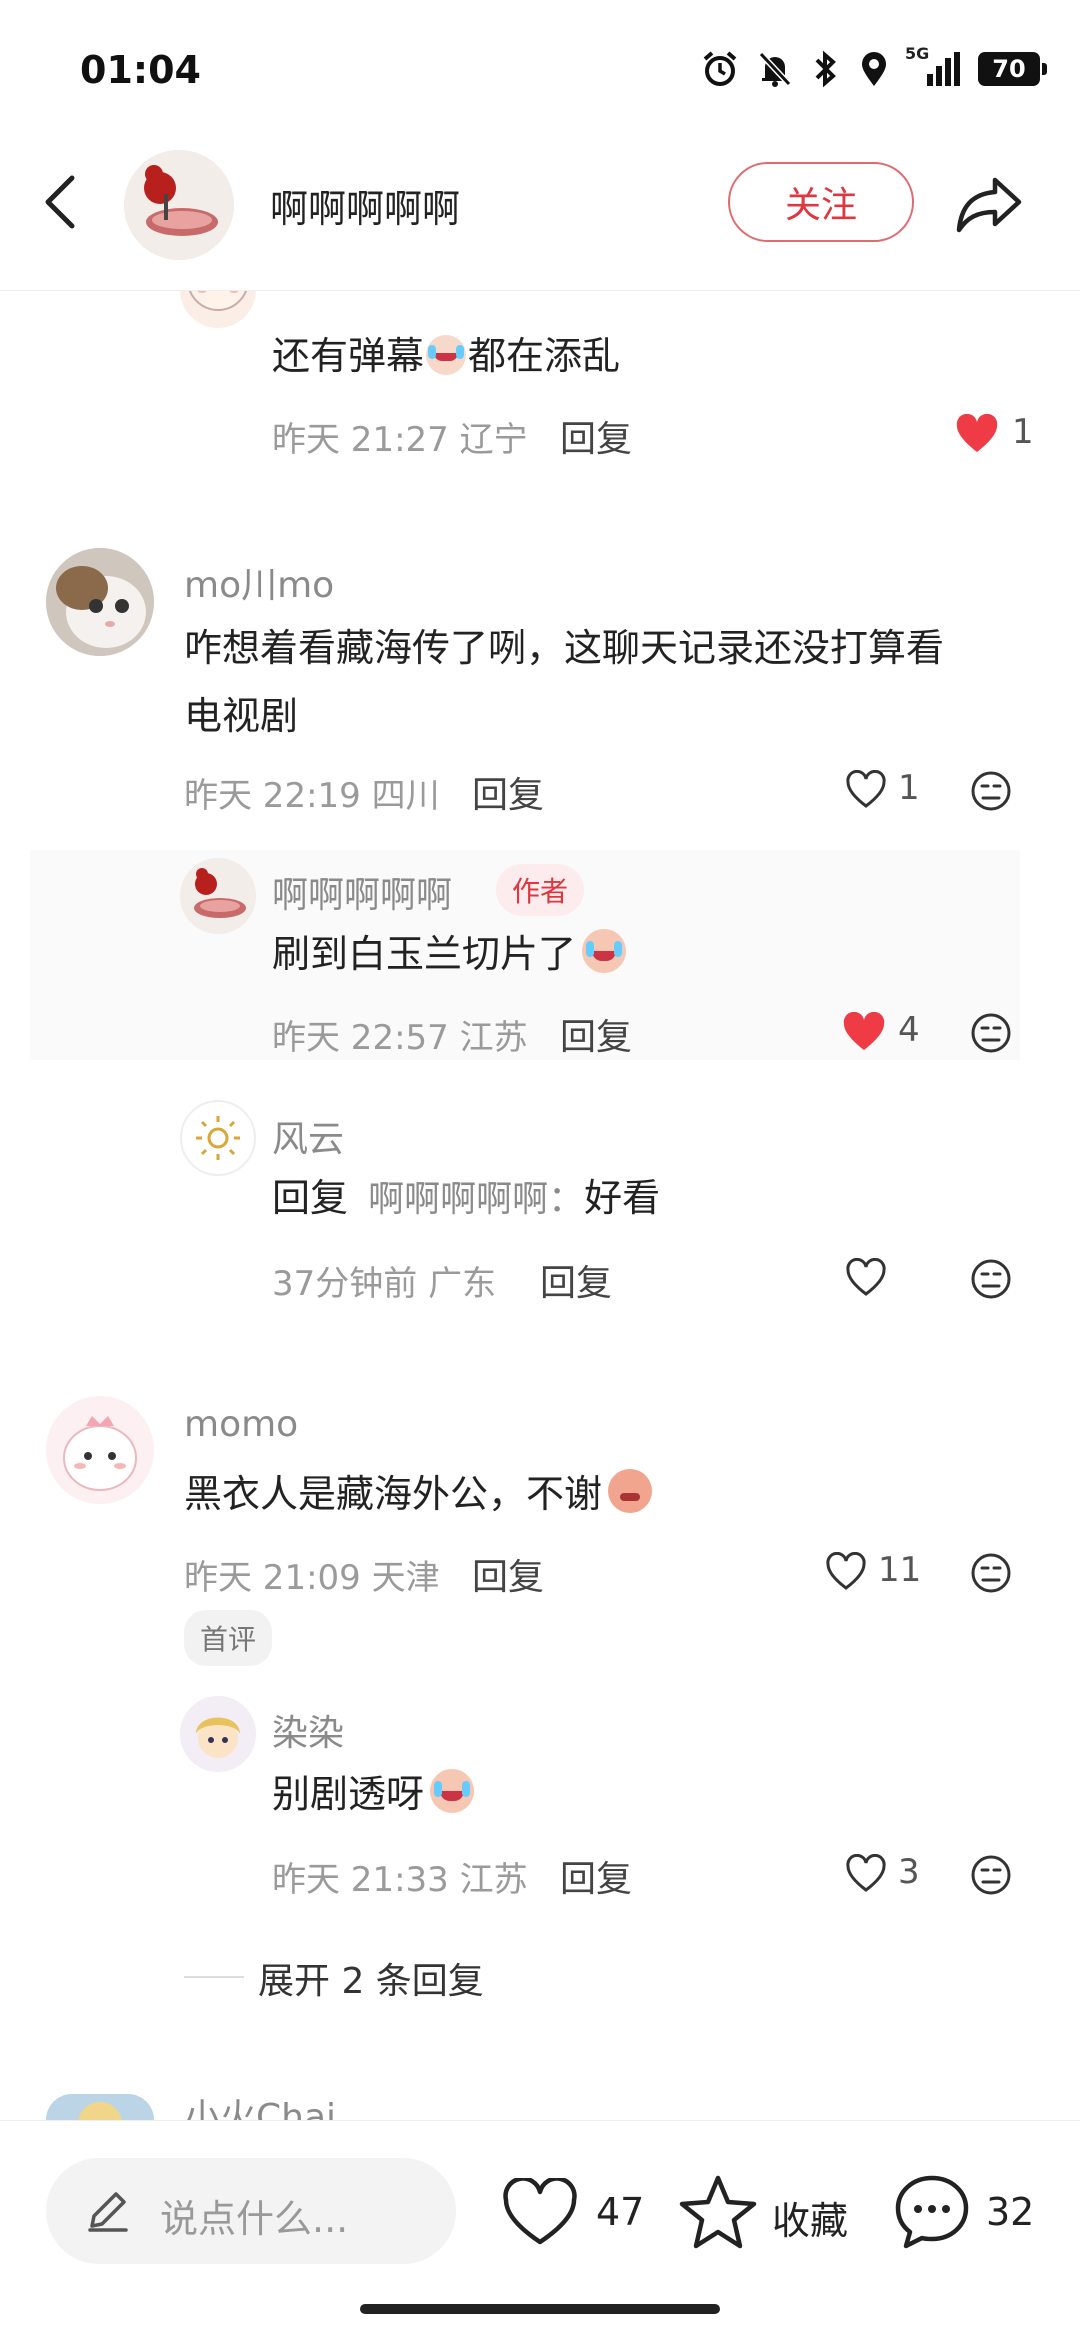  Describe the element at coordinates (821, 202) in the screenshot. I see `follow-button: 关注` at that location.